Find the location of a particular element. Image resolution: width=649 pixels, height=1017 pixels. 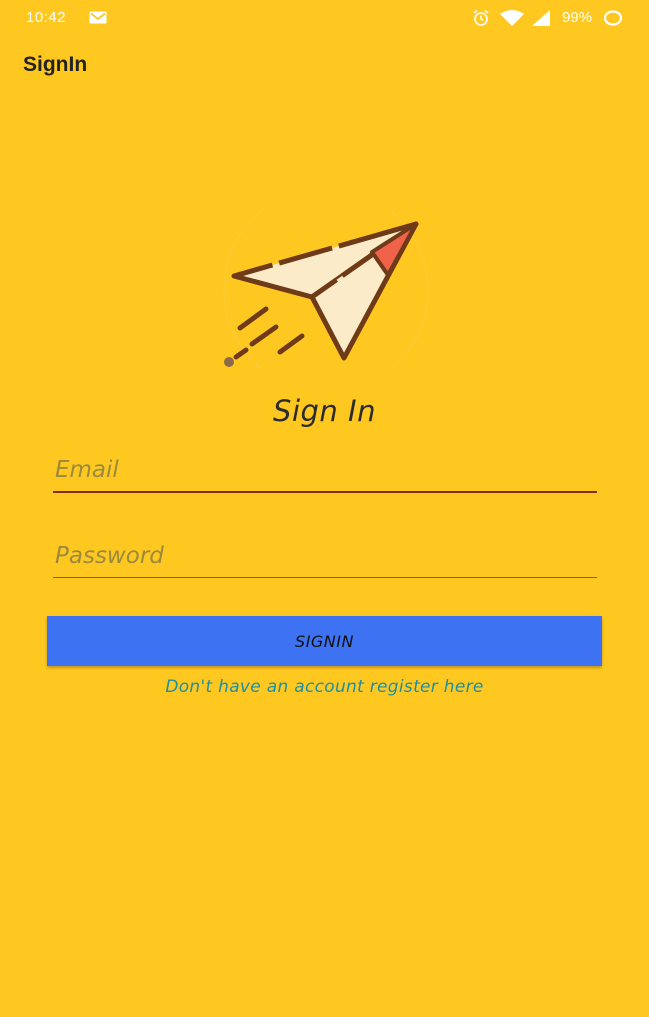

alarm-icon is located at coordinates (481, 17).